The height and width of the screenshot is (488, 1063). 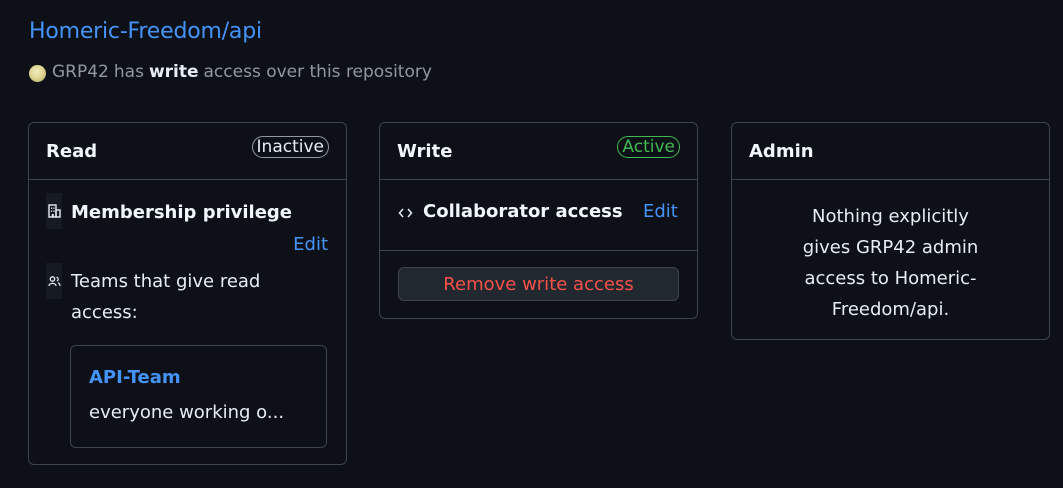 I want to click on read-card-title: Read, so click(x=72, y=151).